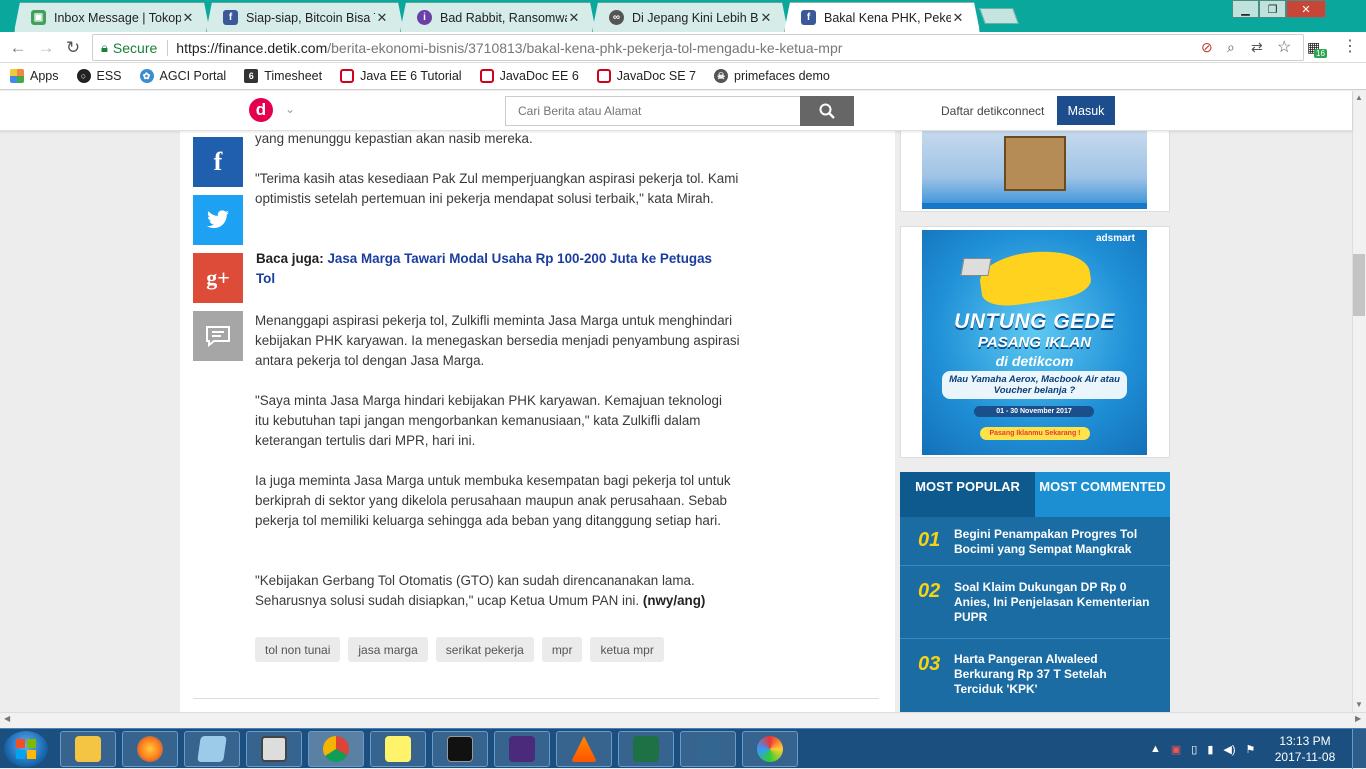 This screenshot has height=769, width=1366. Describe the element at coordinates (1359, 285) in the screenshot. I see `vertical-scroll-thumb` at that location.